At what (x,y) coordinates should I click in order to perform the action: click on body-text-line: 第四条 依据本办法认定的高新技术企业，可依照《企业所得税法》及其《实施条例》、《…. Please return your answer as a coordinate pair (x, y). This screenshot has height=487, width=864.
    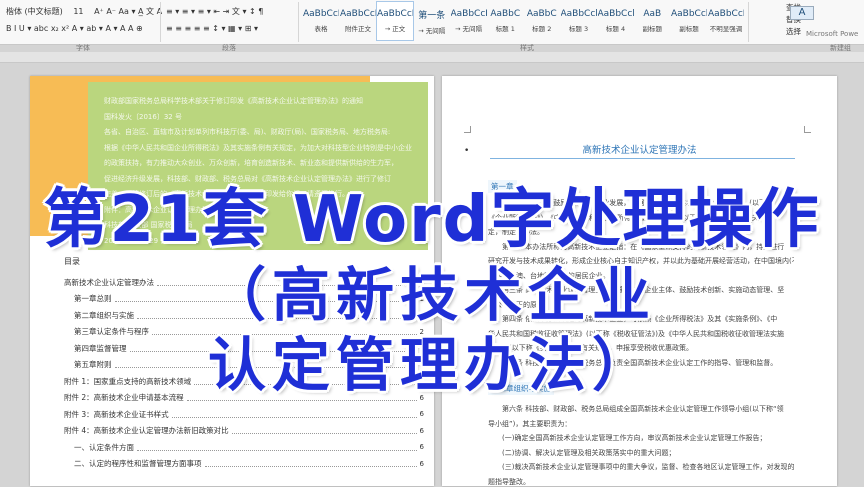
    Looking at the image, I should click on (640, 319).